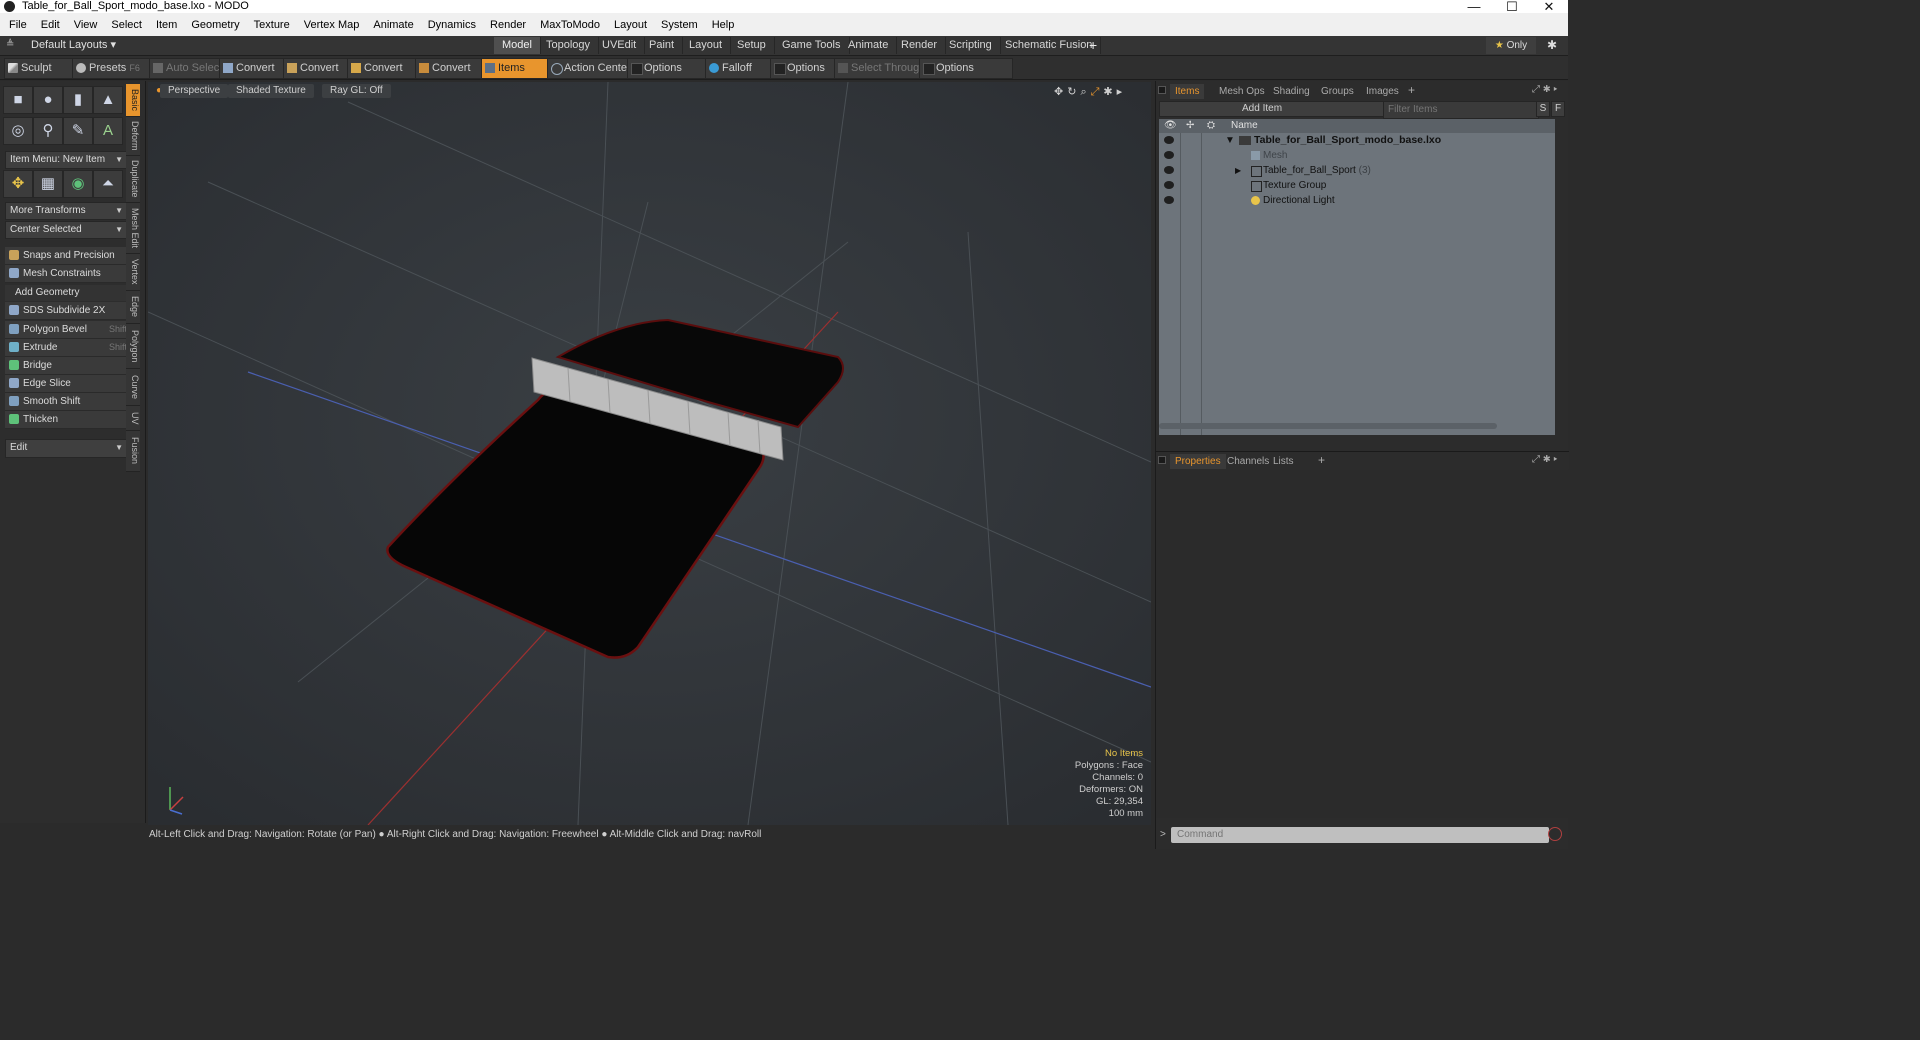 The height and width of the screenshot is (1040, 1920). What do you see at coordinates (66, 448) in the screenshot?
I see `edit-dropdown: Edit ▼` at bounding box center [66, 448].